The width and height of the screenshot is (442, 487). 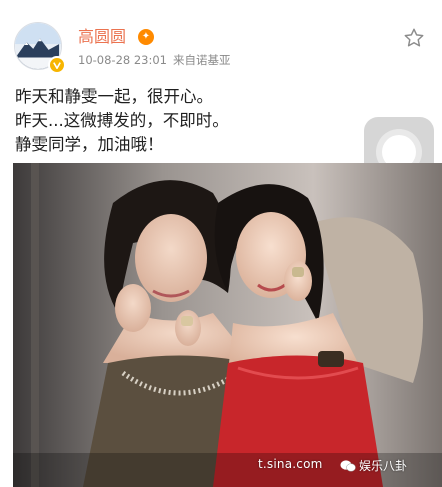 What do you see at coordinates (290, 464) in the screenshot?
I see `photo-watermark-url: t.sina.com` at bounding box center [290, 464].